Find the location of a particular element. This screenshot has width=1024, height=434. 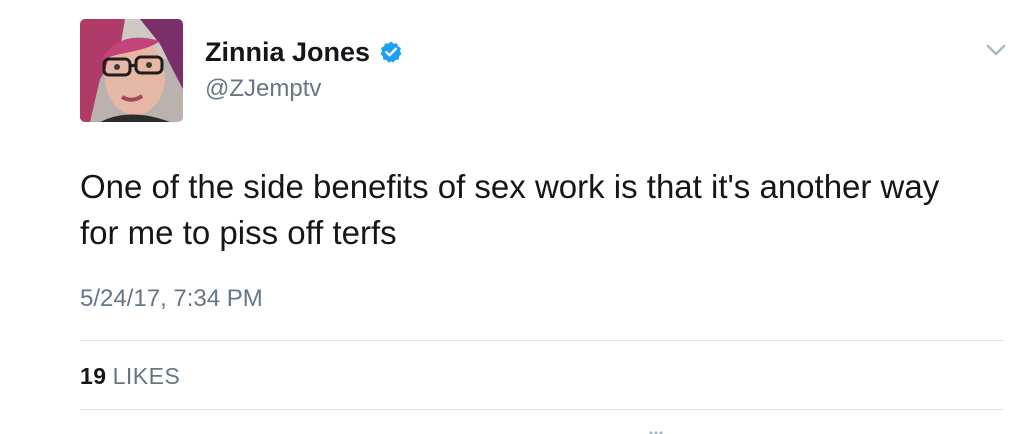

tweet-timestamp: 5/24/17, 7:34 PM is located at coordinates (171, 299).